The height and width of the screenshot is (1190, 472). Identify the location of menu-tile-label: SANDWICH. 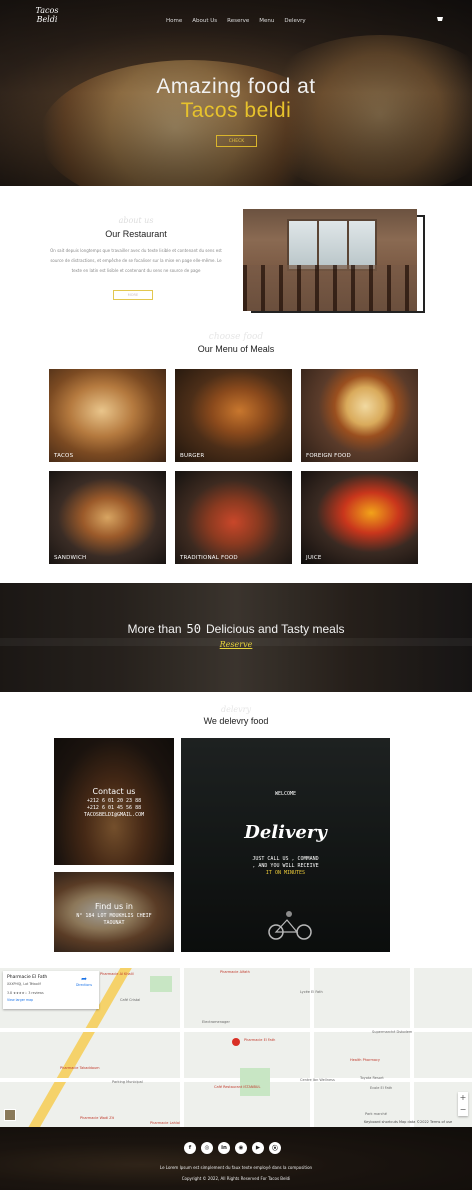
(70, 558).